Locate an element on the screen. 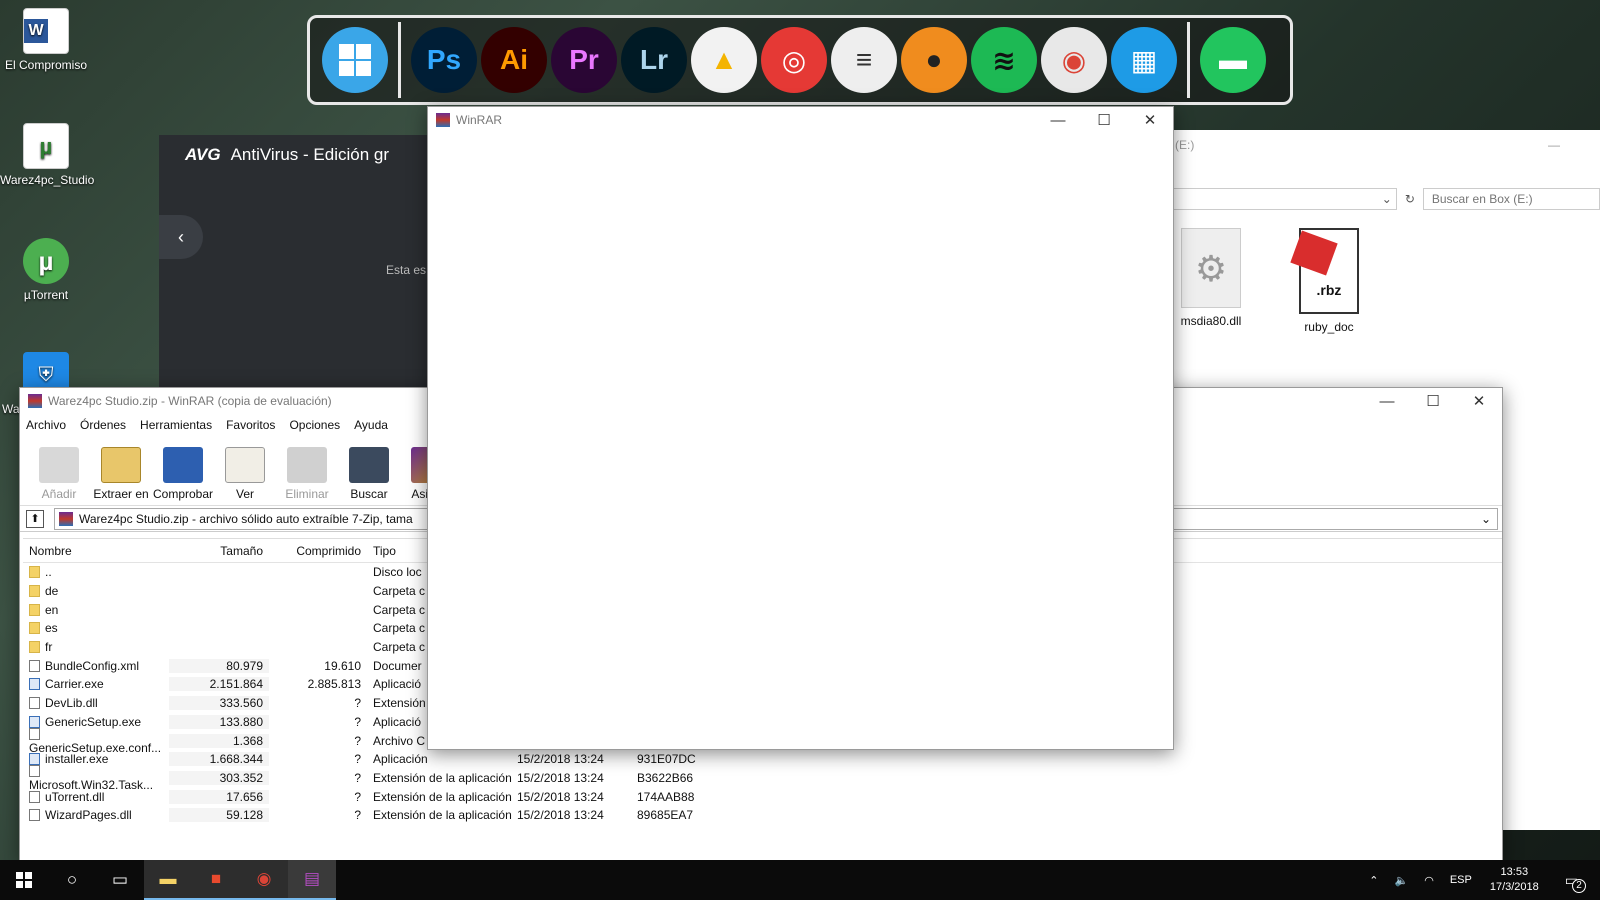 This screenshot has width=1600, height=900. minimize-icon: — is located at coordinates (1554, 145).